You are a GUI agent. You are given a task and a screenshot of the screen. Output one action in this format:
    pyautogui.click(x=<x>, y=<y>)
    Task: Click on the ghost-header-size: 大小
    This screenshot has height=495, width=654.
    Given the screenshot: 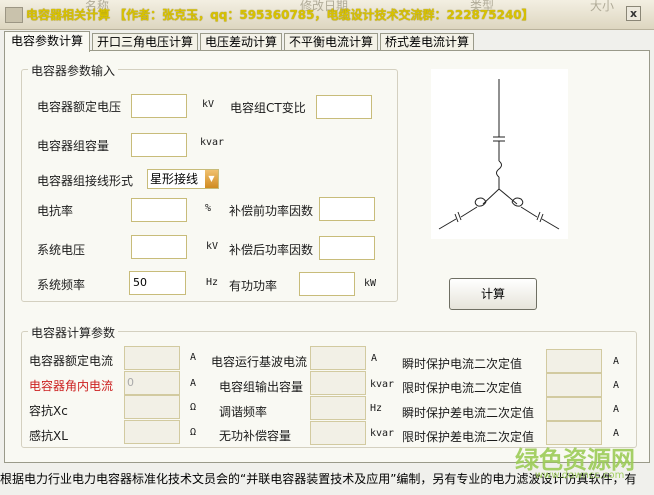 What is the action you would take?
    pyautogui.click(x=602, y=6)
    